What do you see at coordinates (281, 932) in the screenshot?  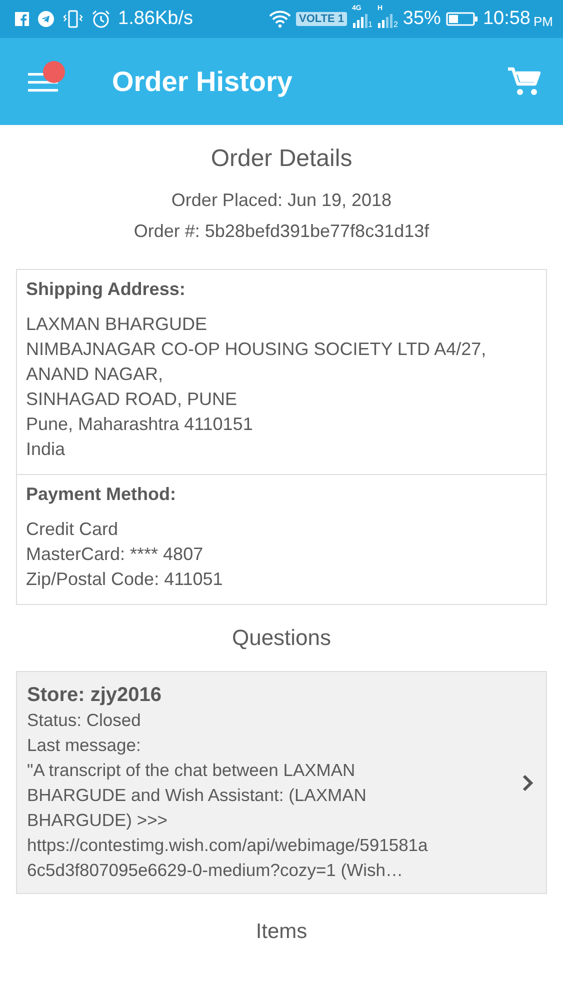 I see `section-heading: Items` at bounding box center [281, 932].